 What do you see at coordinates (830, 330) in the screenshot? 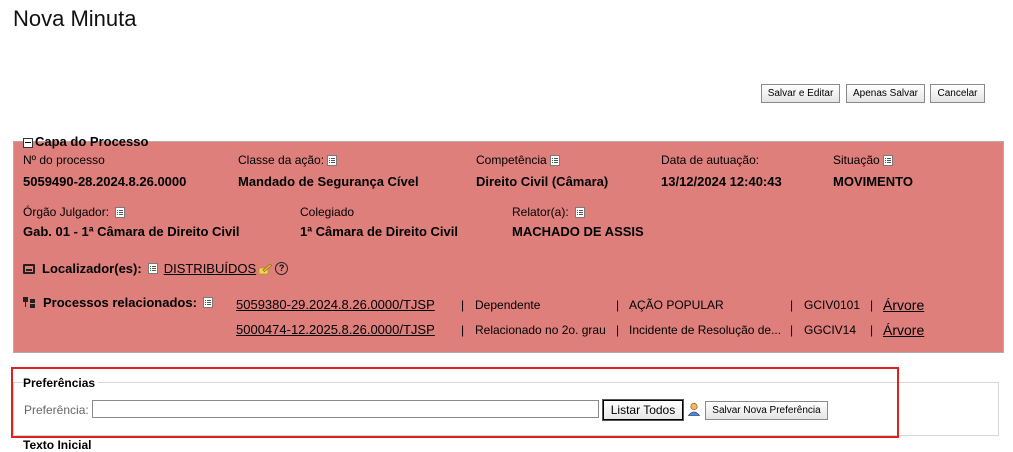
I see `relacionado-orgao: GGCIV14` at bounding box center [830, 330].